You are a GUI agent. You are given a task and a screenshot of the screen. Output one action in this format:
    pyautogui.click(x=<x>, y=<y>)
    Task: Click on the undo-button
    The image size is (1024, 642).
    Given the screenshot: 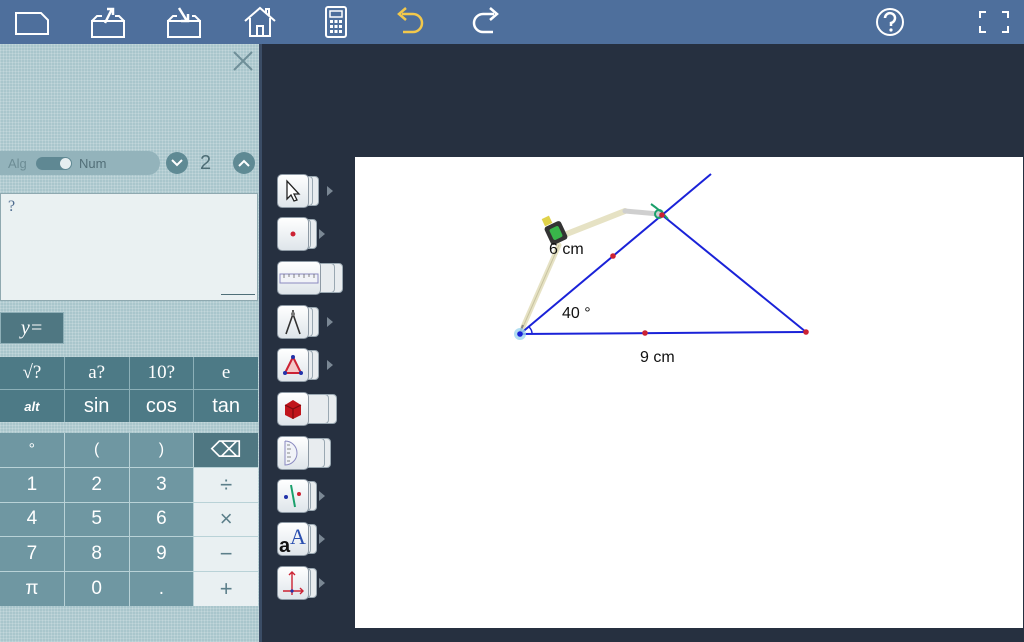 What is the action you would take?
    pyautogui.click(x=410, y=22)
    